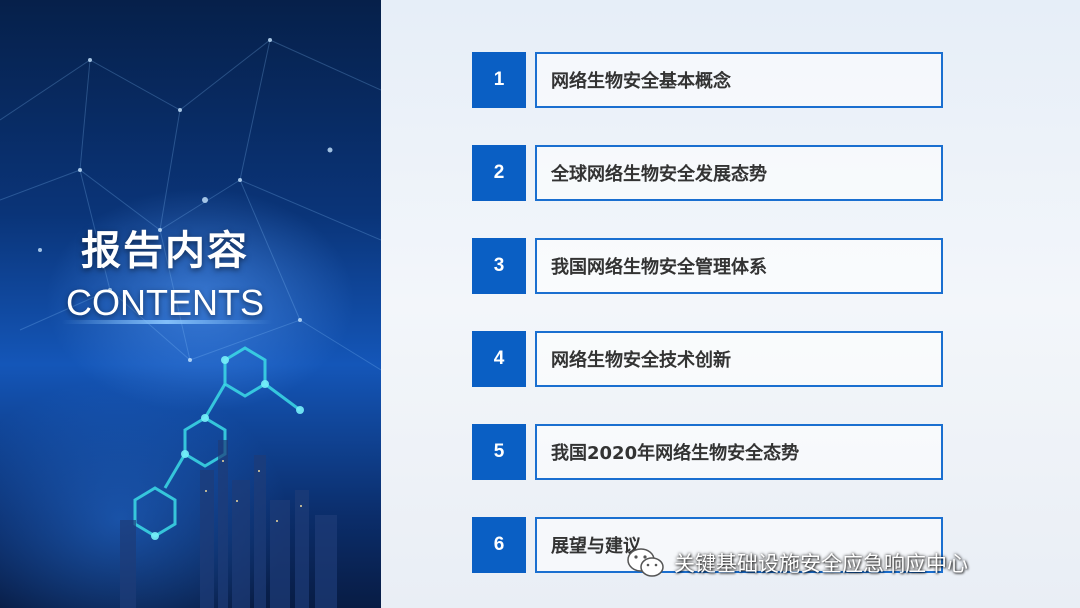 The width and height of the screenshot is (1080, 608). Describe the element at coordinates (641, 81) in the screenshot. I see `toc-label: 网络生物安全基本概念` at that location.